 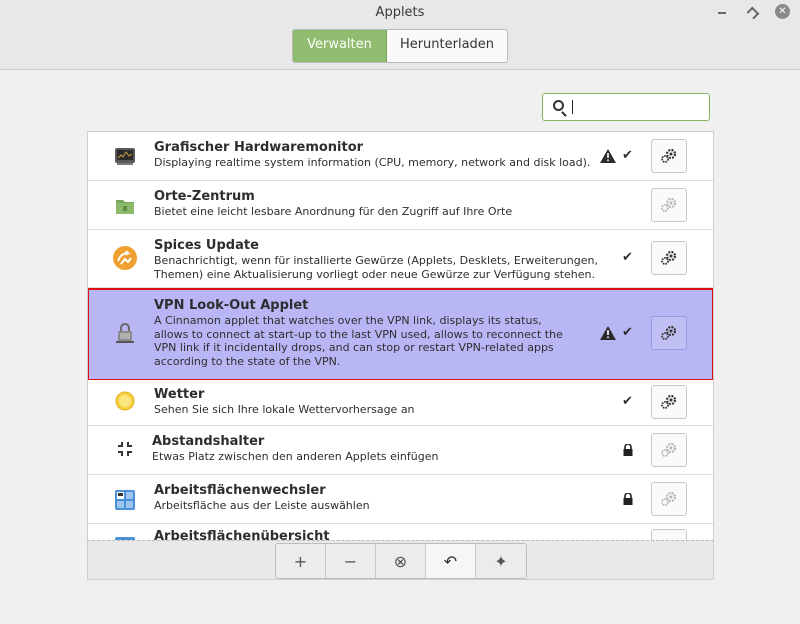 What do you see at coordinates (125, 207) in the screenshot?
I see `folder-icon` at bounding box center [125, 207].